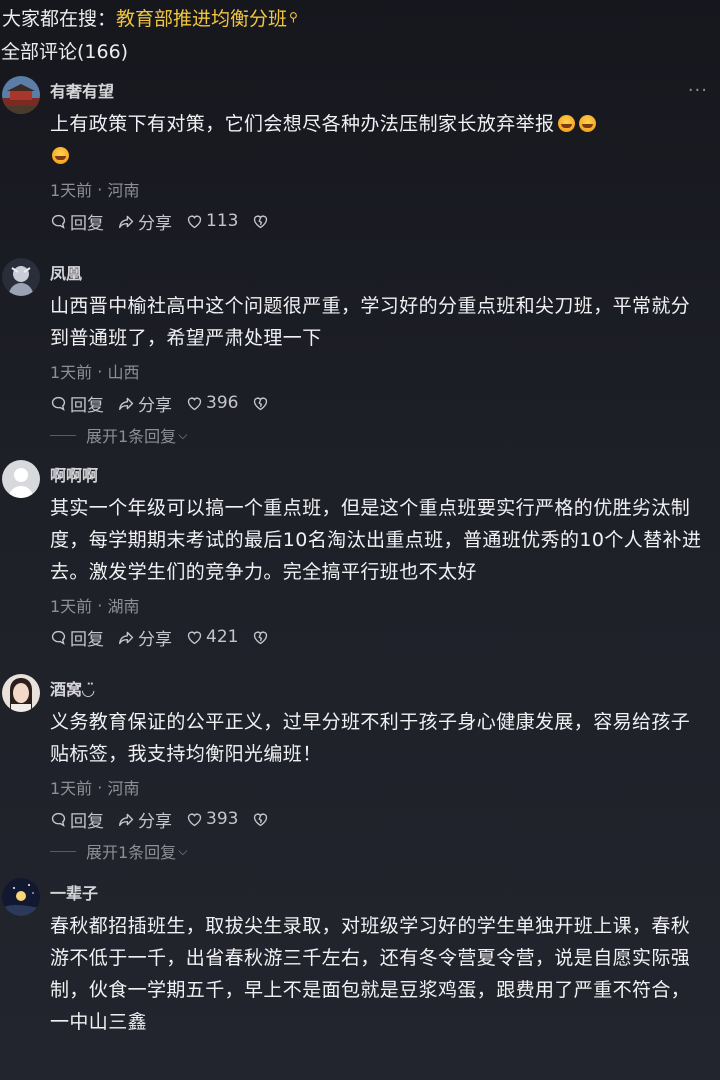 The height and width of the screenshot is (1080, 720). Describe the element at coordinates (123, 190) in the screenshot. I see `comment-location: 河南` at that location.